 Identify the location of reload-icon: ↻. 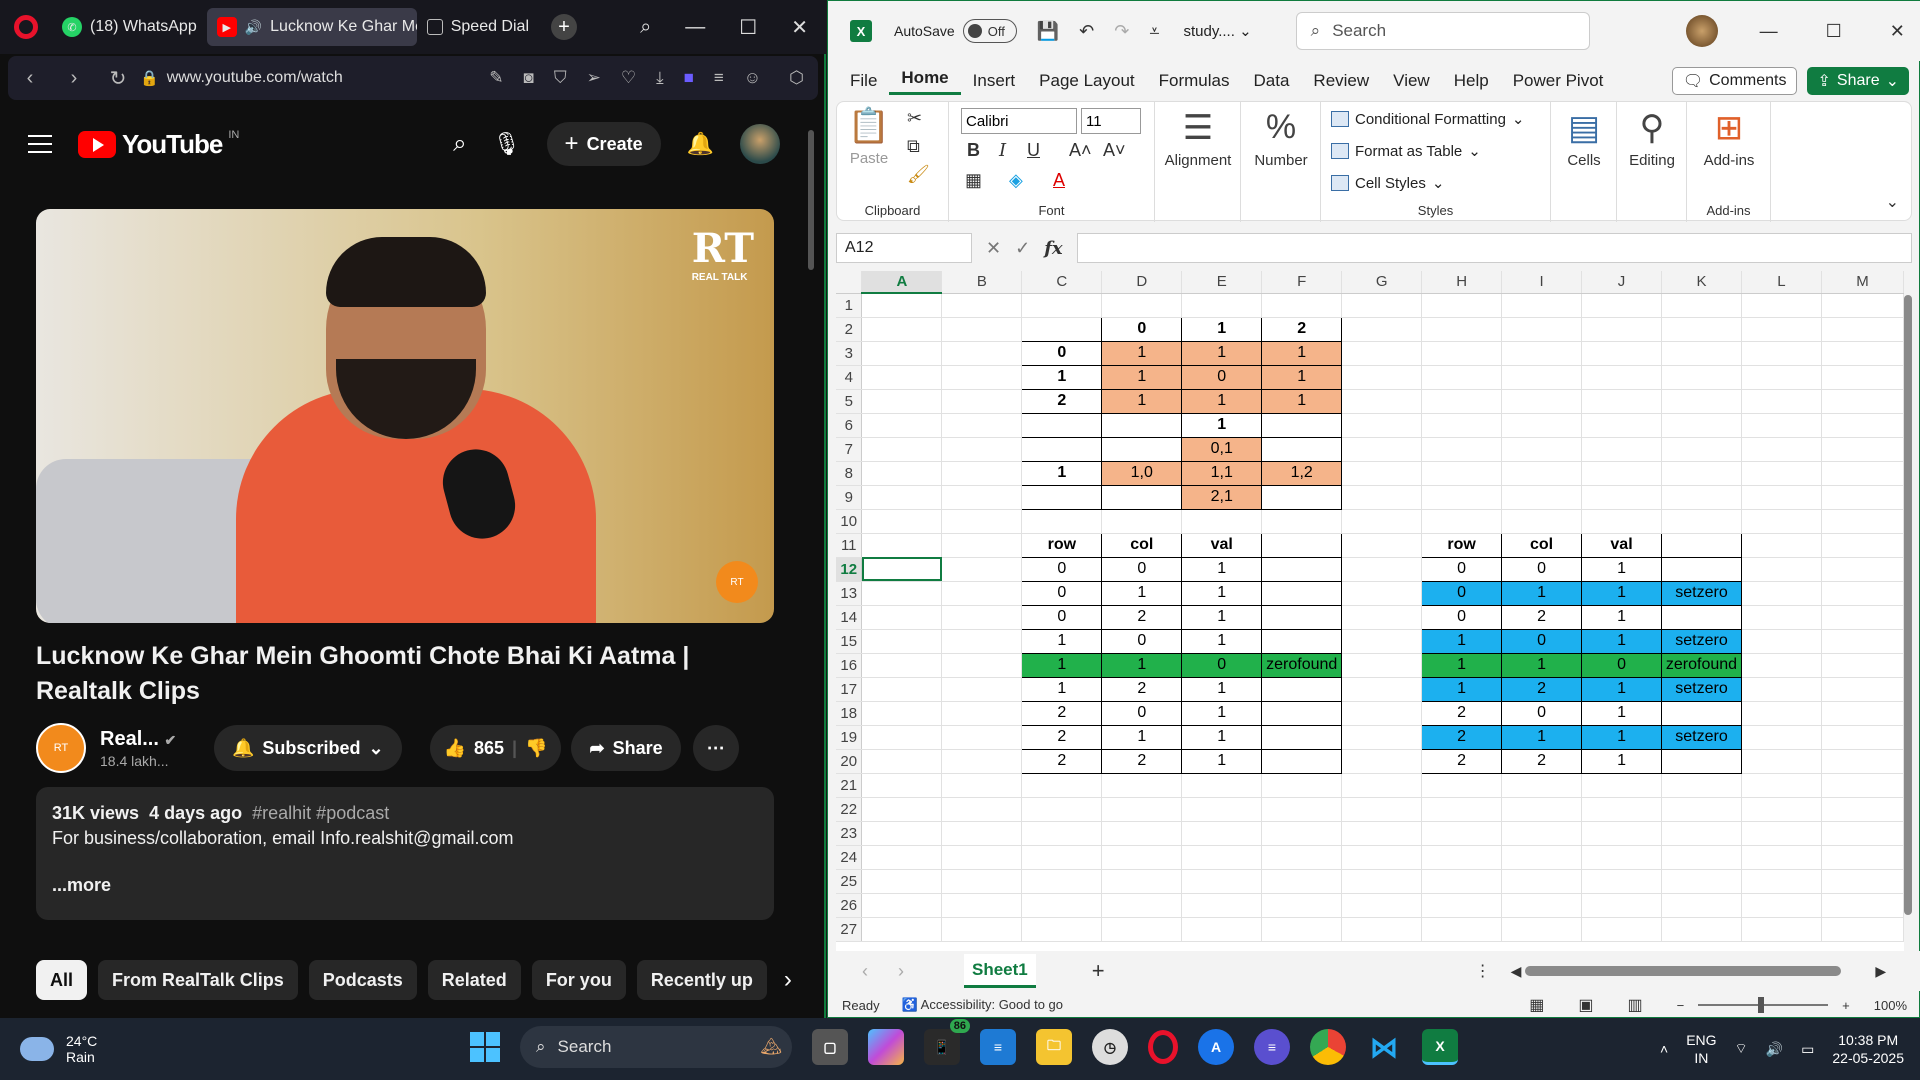
(118, 78).